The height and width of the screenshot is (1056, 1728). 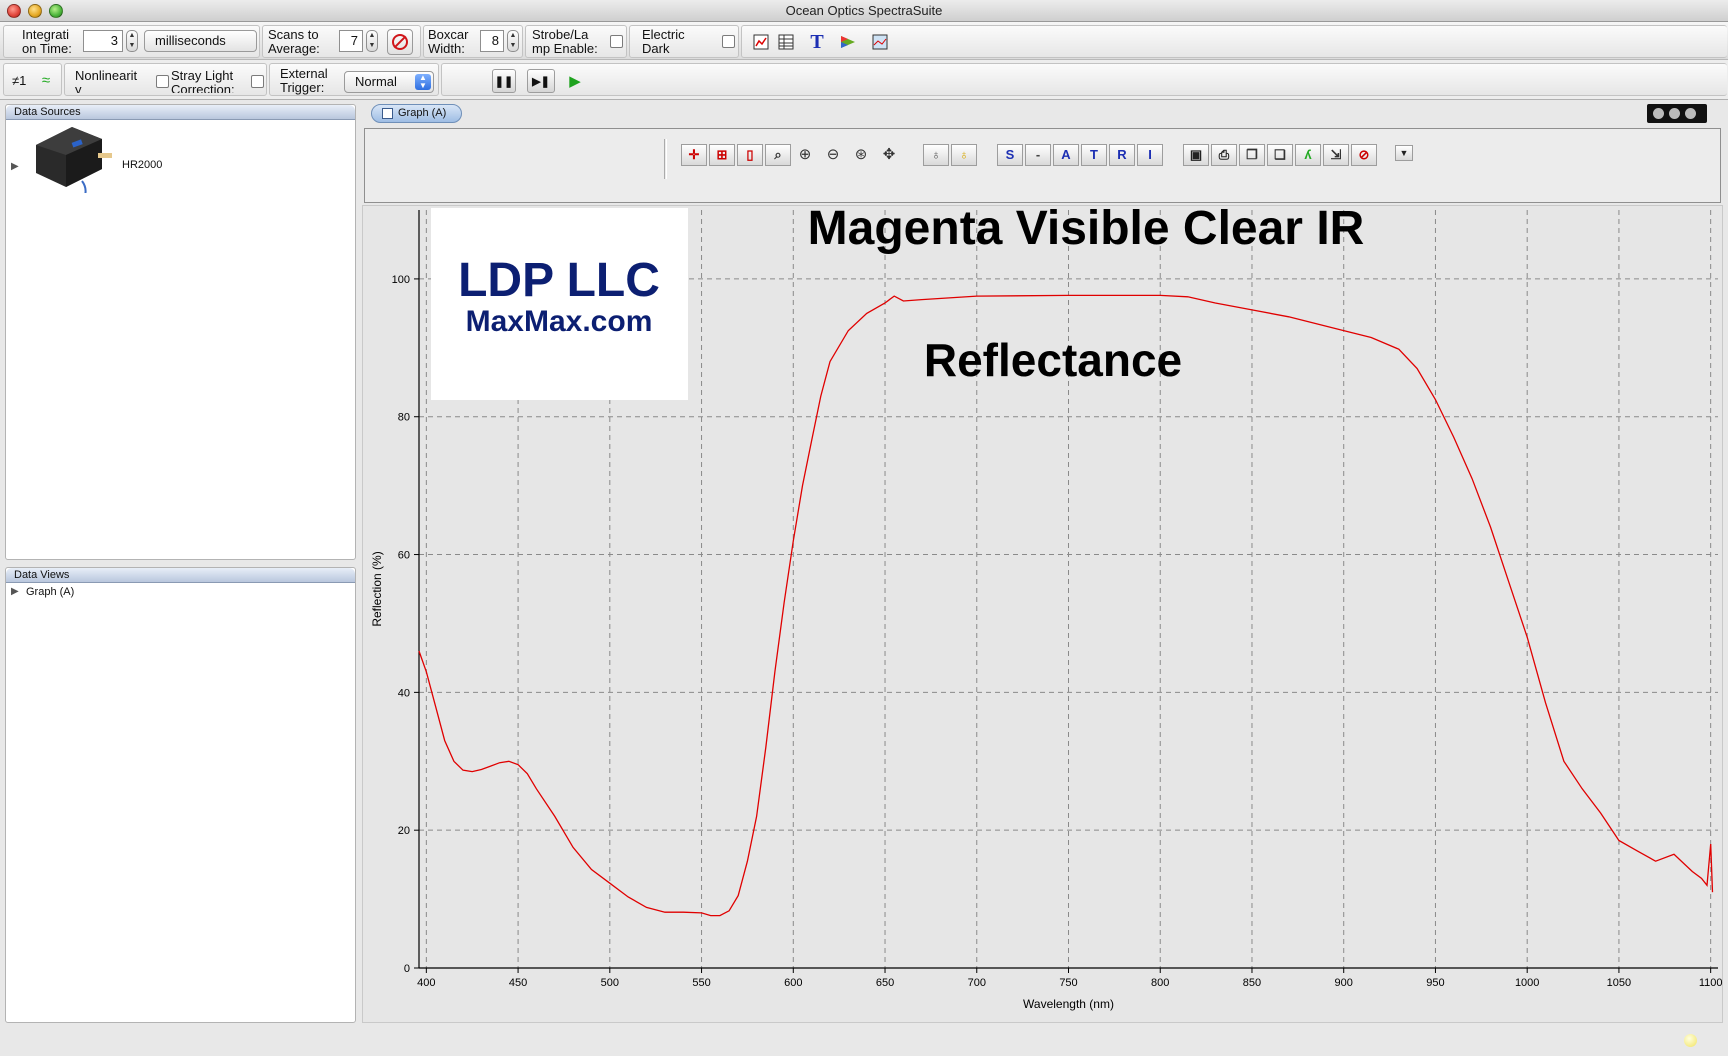 What do you see at coordinates (180, 112) in the screenshot?
I see `data-sources-header: Data Sources` at bounding box center [180, 112].